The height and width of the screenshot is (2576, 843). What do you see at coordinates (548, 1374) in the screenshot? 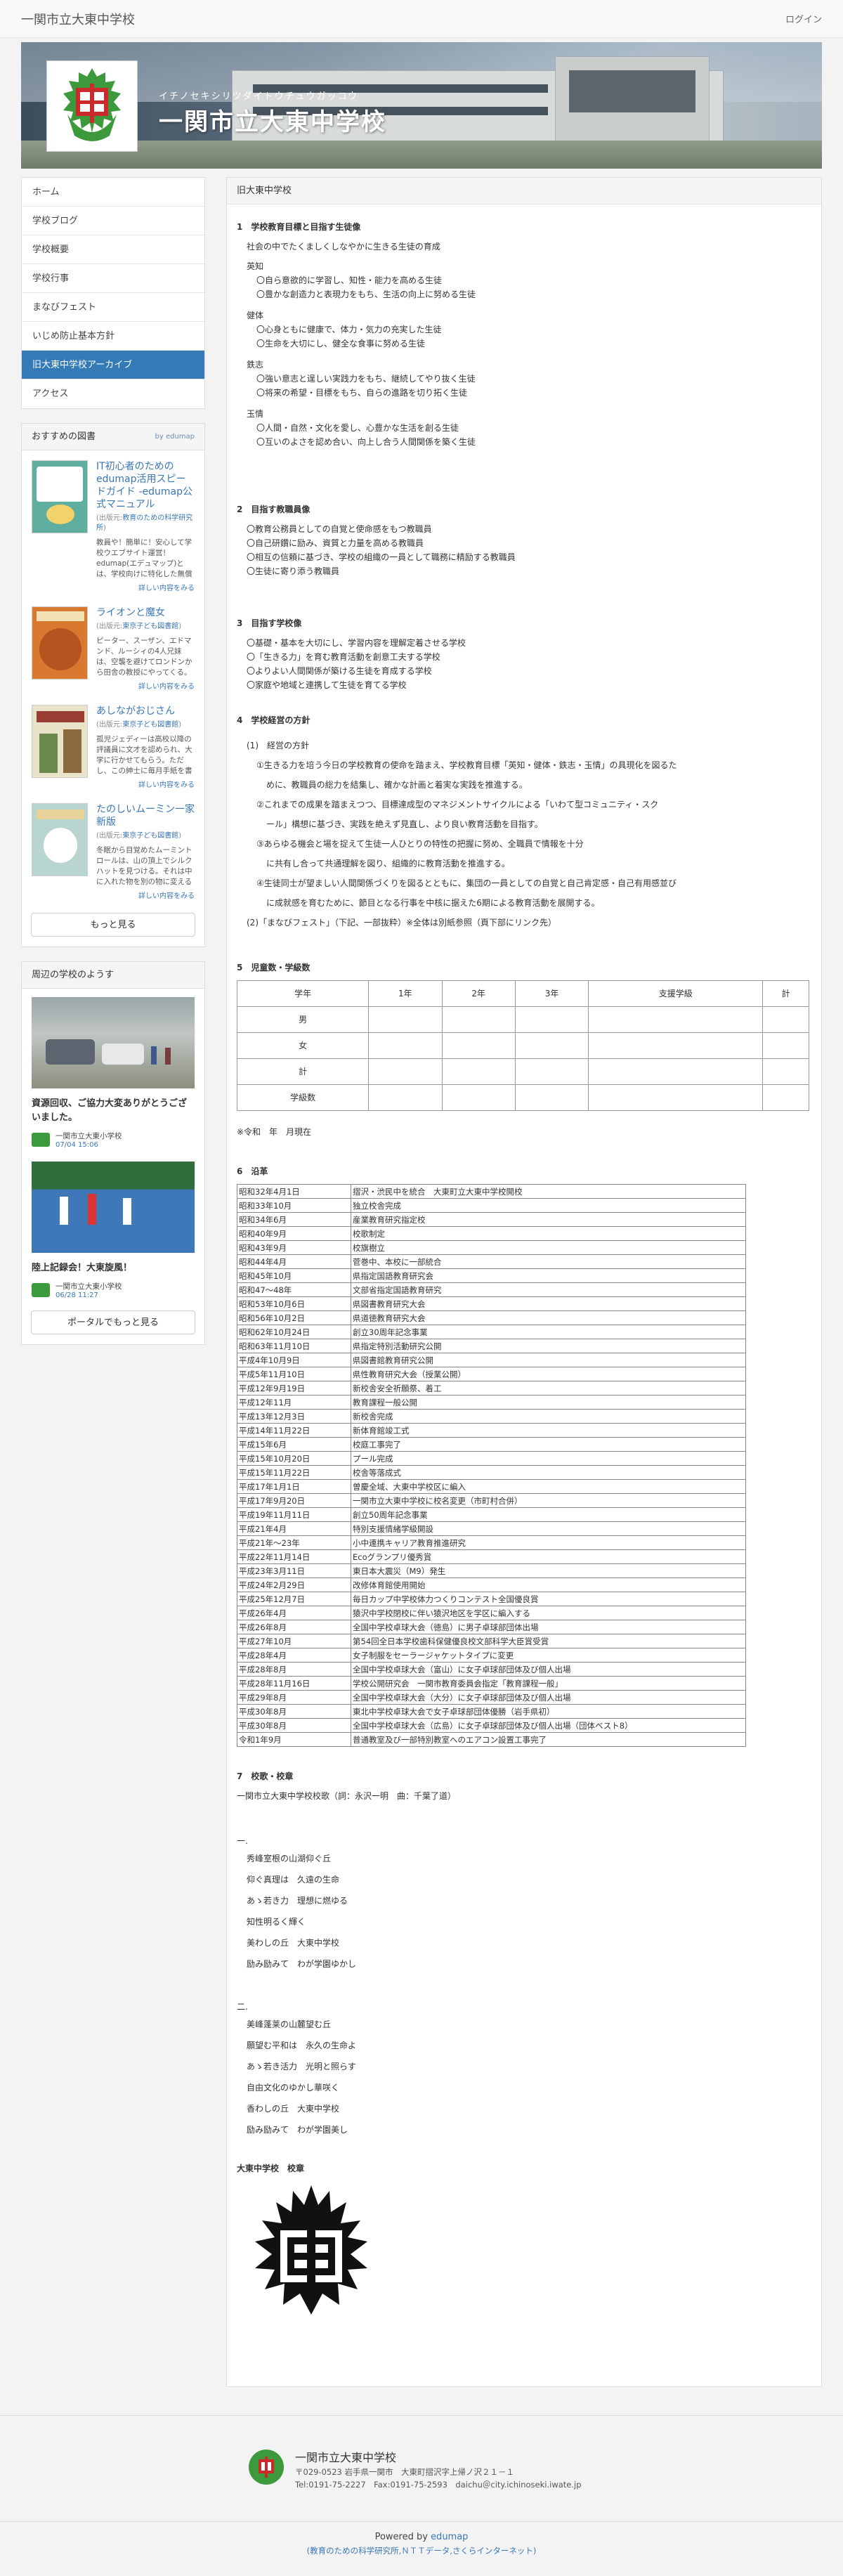
I see `history-event: 県性教育研究大会（授業公開）` at bounding box center [548, 1374].